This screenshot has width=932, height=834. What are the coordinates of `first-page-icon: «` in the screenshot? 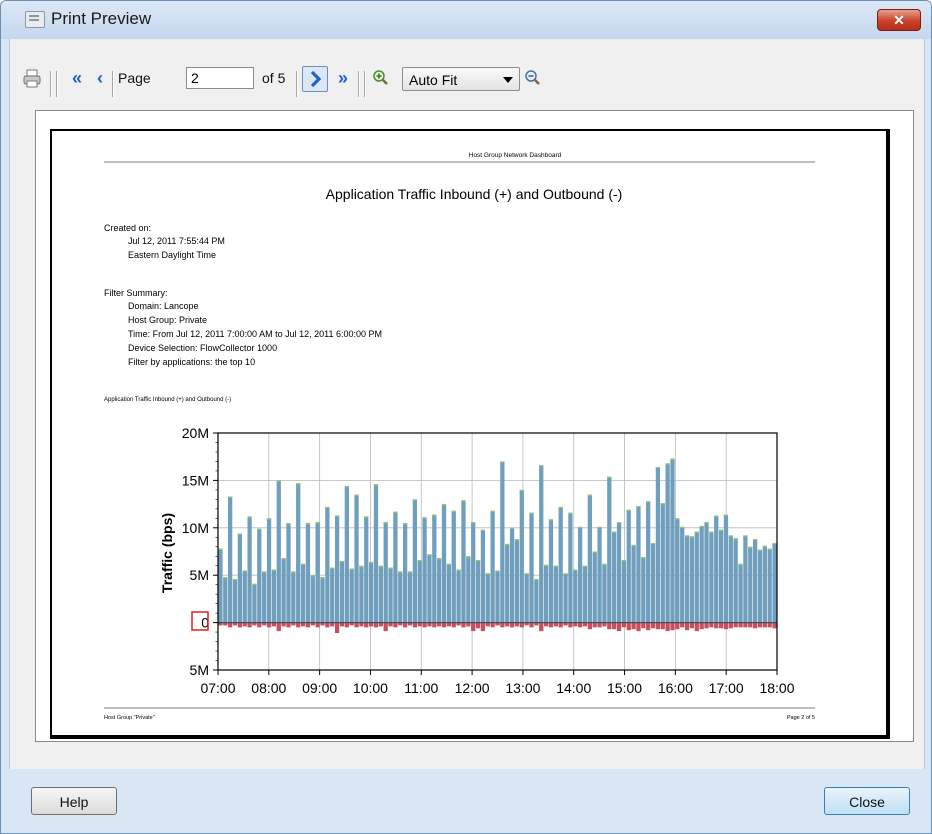 It's located at (77, 78).